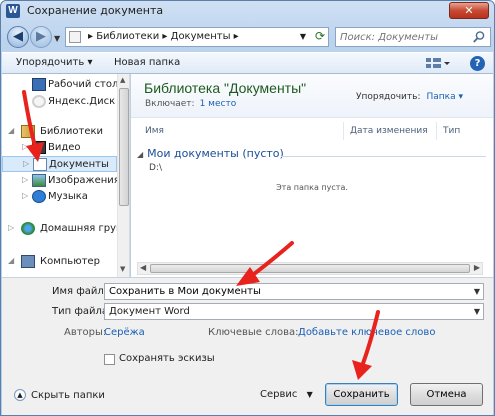 This screenshot has height=416, width=495. What do you see at coordinates (155, 168) in the screenshot?
I see `group-path: D:\` at bounding box center [155, 168].